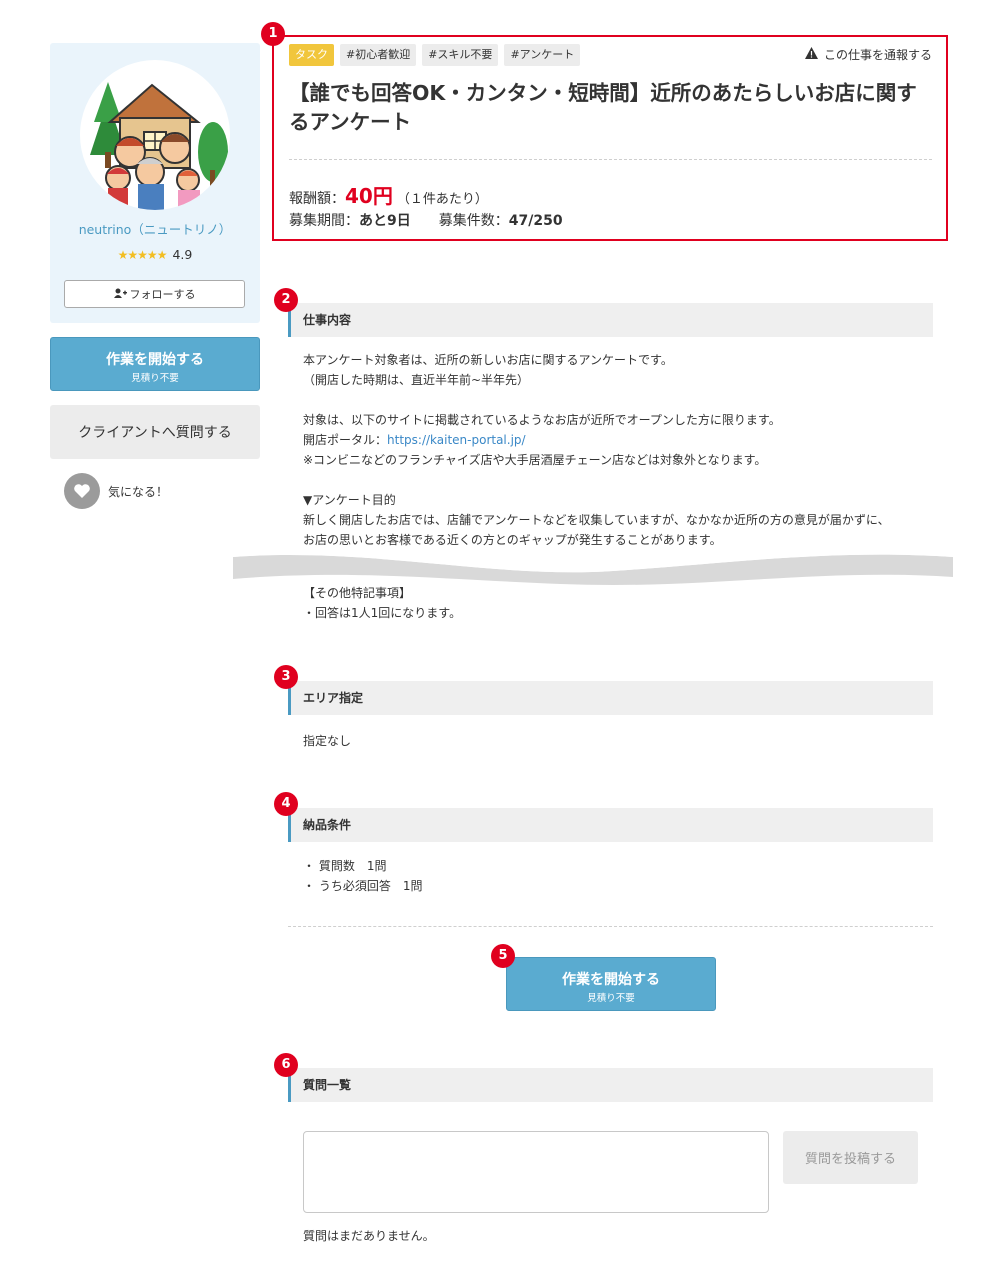 The image size is (984, 1267). I want to click on step-badge-2: 2, so click(286, 300).